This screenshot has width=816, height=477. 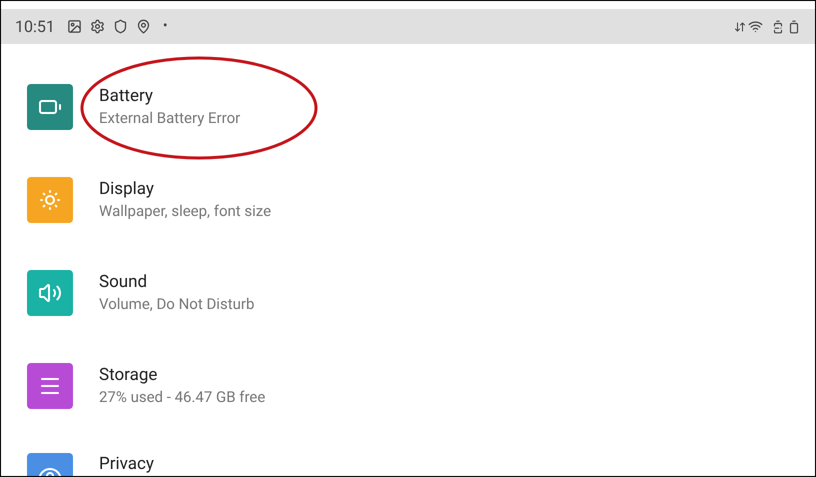 What do you see at coordinates (185, 211) in the screenshot?
I see `settings-subtitle: Wallpaper, sleep, font size` at bounding box center [185, 211].